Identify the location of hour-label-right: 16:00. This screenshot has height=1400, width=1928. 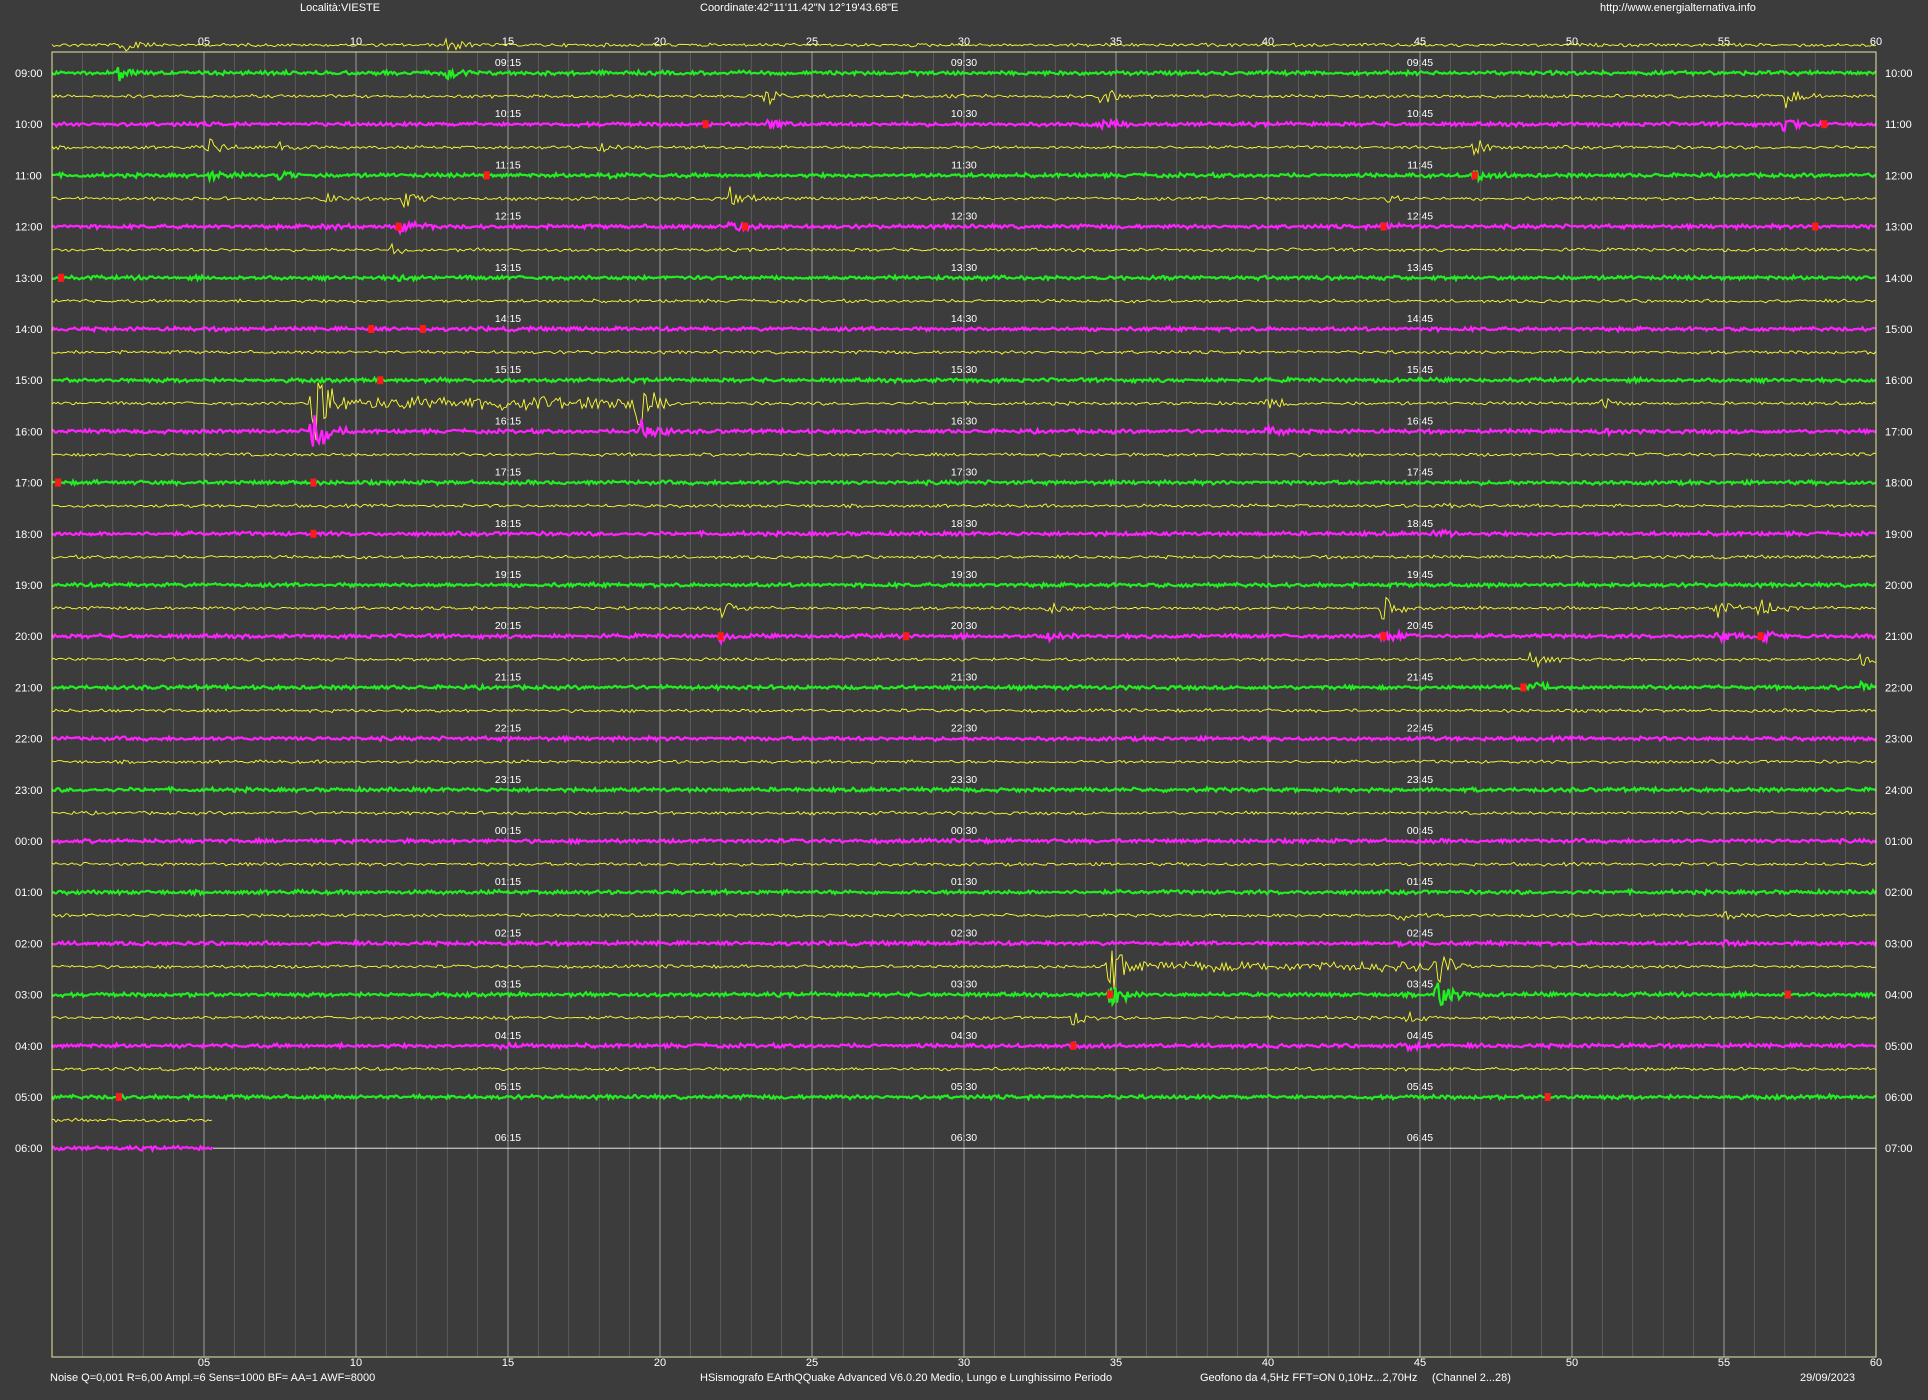
(1899, 381).